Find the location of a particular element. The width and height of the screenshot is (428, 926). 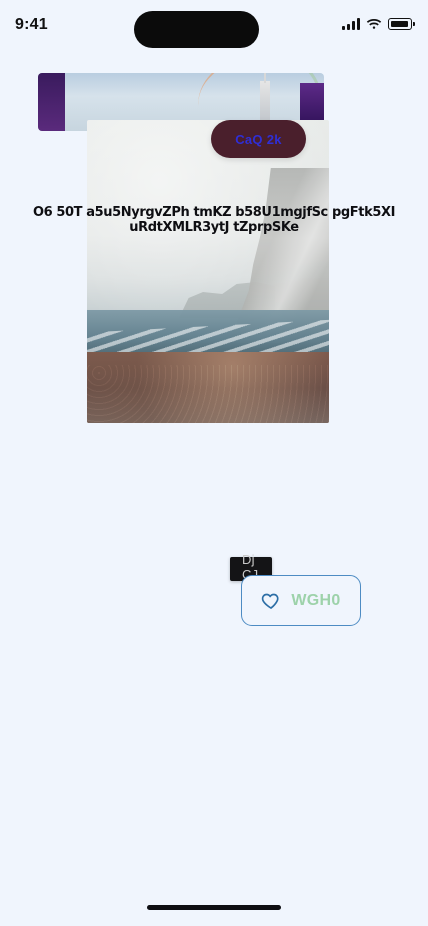

pill-button: CaQ 2k is located at coordinates (258, 139).